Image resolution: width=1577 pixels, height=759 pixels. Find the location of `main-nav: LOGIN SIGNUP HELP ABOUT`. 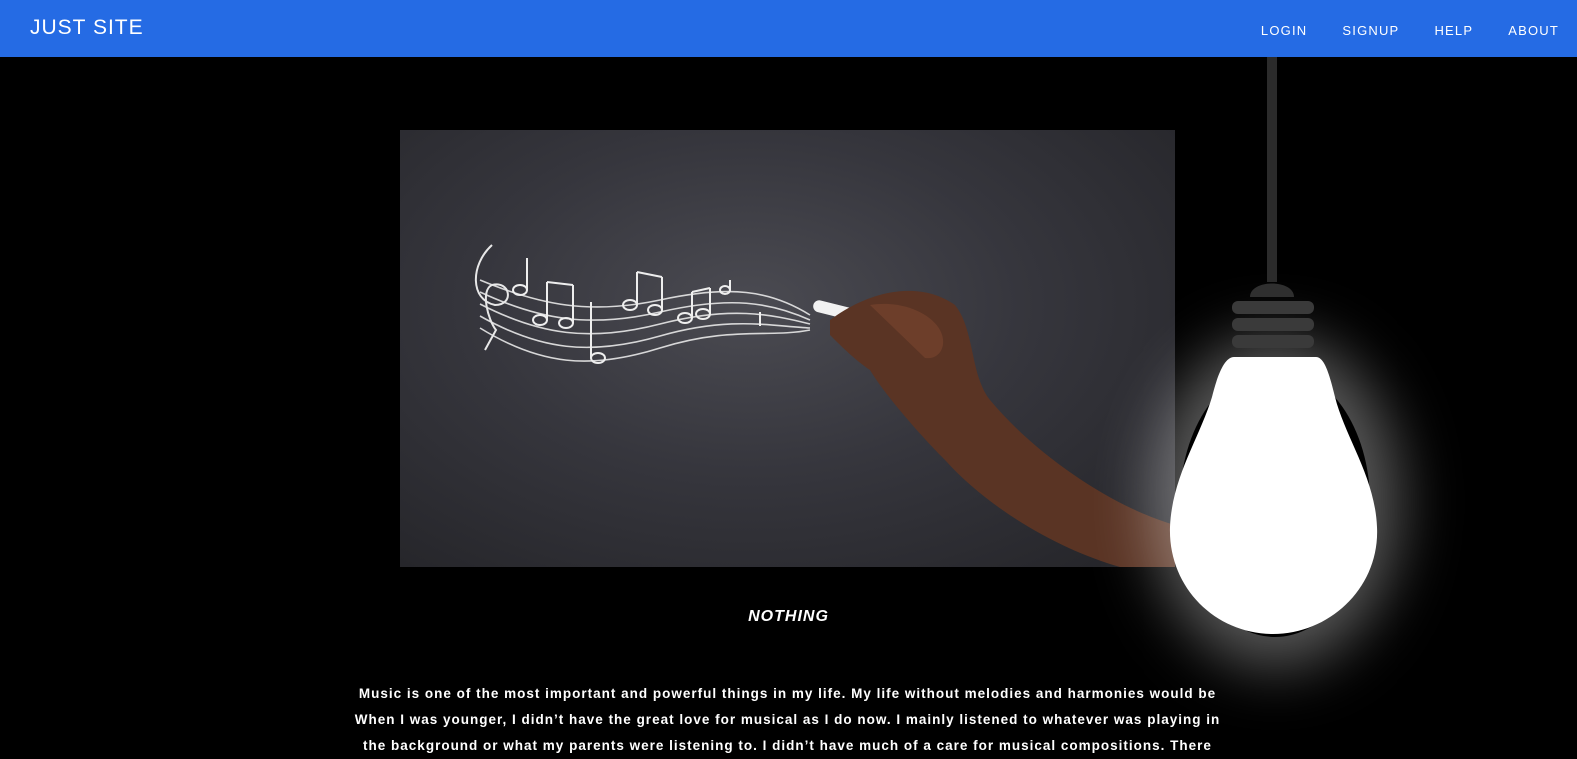

main-nav: LOGIN SIGNUP HELP ABOUT is located at coordinates (1392, 30).